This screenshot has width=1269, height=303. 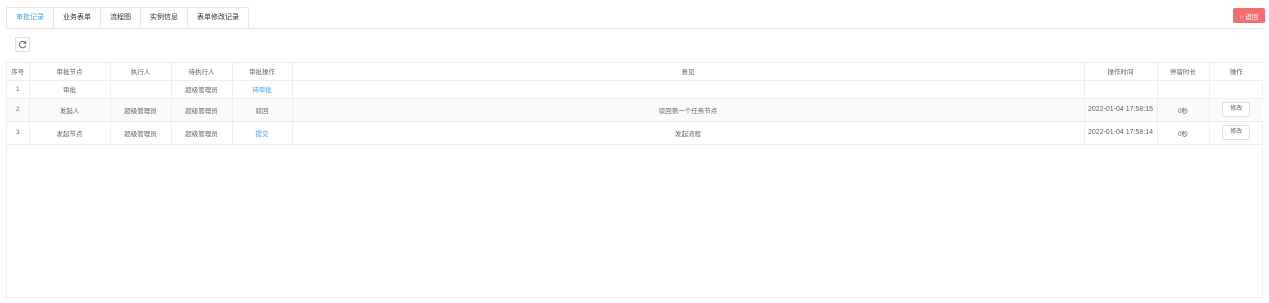 I want to click on cell-executor, so click(x=141, y=89).